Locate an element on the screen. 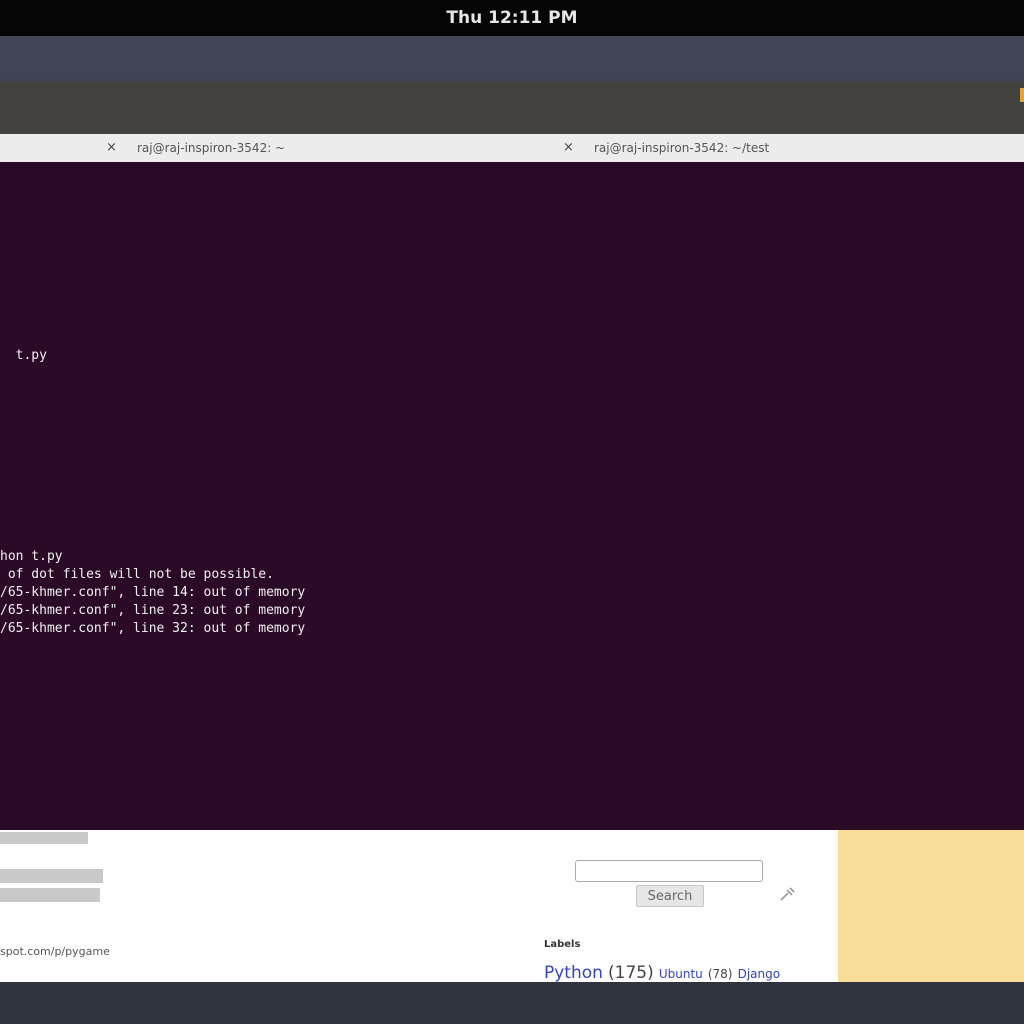 This screenshot has width=1024, height=1024. top-panel: Thu 12:11 PM is located at coordinates (512, 18).